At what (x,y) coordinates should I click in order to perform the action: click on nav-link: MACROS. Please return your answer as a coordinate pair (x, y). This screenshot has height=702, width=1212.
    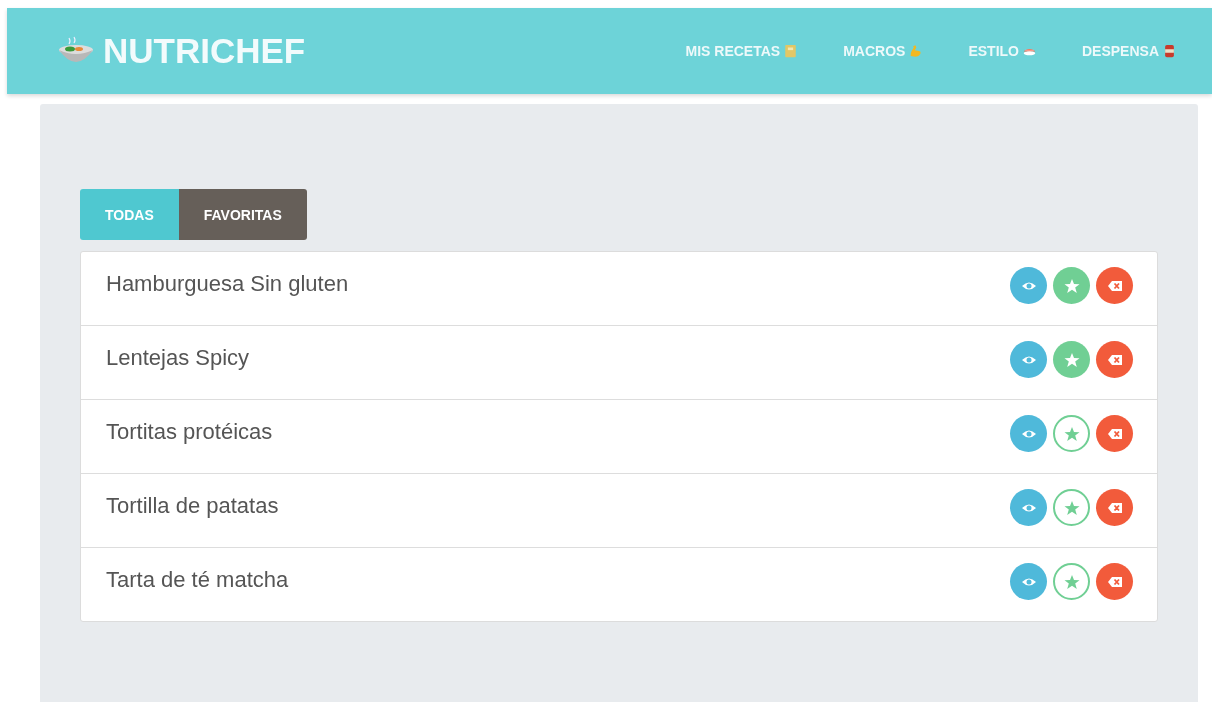
    Looking at the image, I should click on (883, 51).